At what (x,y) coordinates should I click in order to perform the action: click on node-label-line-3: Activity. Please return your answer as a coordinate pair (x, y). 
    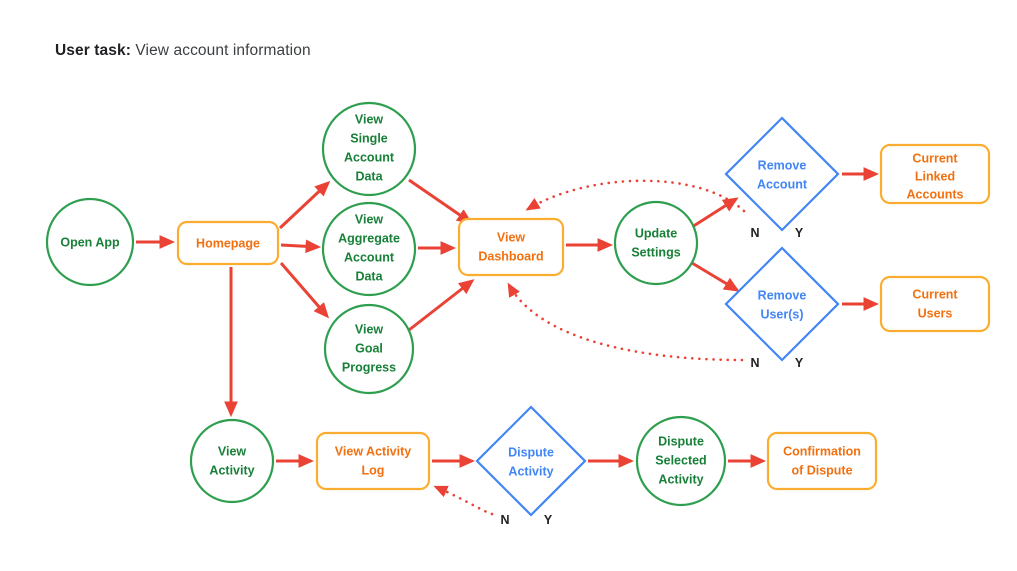
    Looking at the image, I should click on (680, 479).